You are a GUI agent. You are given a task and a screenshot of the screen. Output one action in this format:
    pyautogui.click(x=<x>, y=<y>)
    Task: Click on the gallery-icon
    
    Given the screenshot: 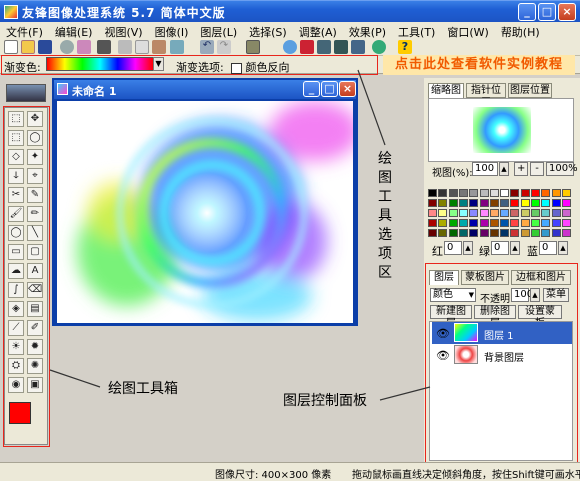 What is the action you would take?
    pyautogui.click(x=358, y=47)
    